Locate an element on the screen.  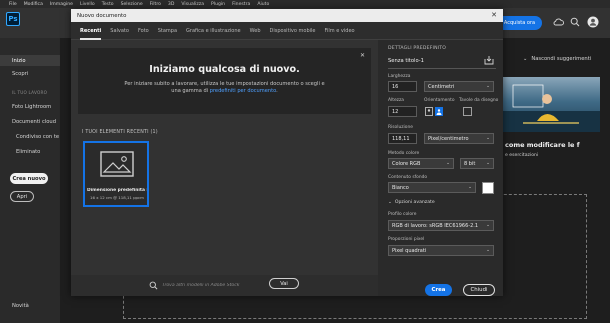
stock-search-input is located at coordinates (212, 285).